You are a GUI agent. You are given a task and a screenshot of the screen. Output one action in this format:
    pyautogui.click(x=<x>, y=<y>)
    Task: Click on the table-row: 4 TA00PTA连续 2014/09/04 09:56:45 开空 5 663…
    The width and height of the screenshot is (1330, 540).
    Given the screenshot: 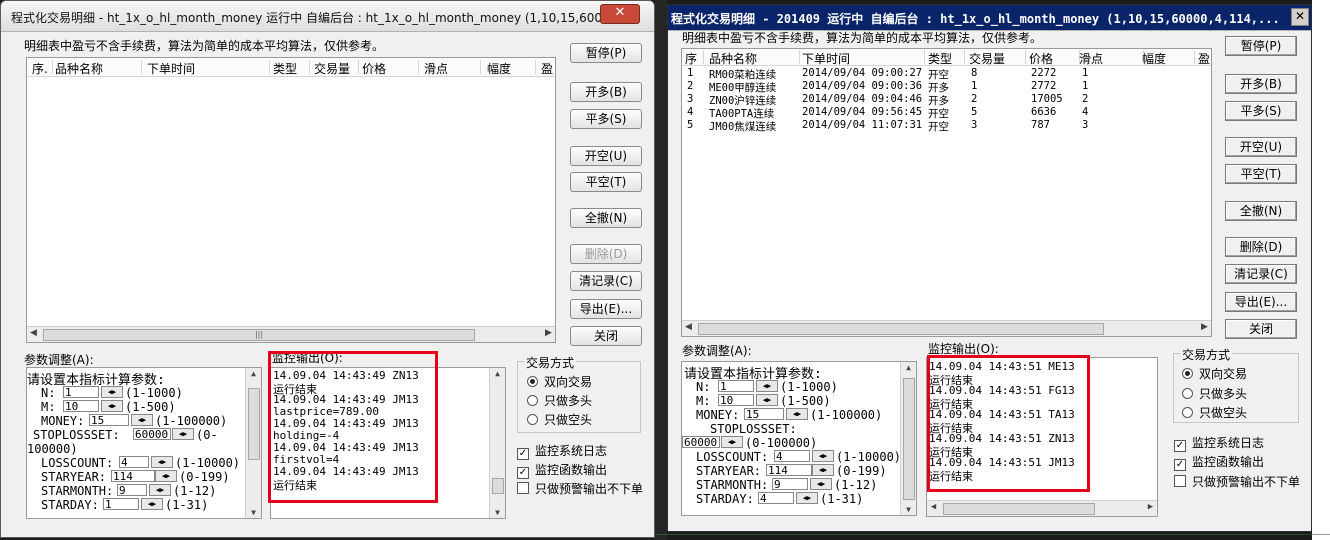 What is the action you would take?
    pyautogui.click(x=946, y=113)
    